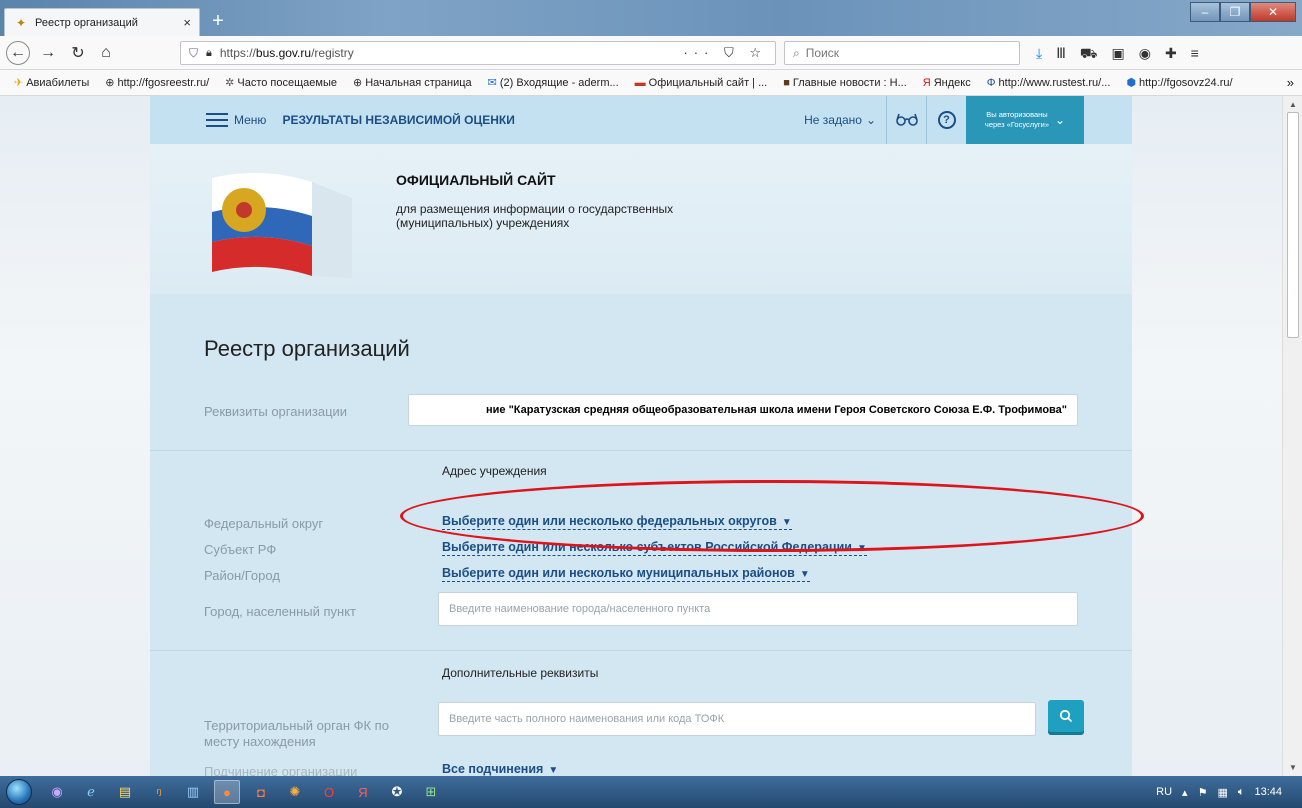 The image size is (1302, 808). What do you see at coordinates (822, 53) in the screenshot?
I see `search-placeholder: Поиск` at bounding box center [822, 53].